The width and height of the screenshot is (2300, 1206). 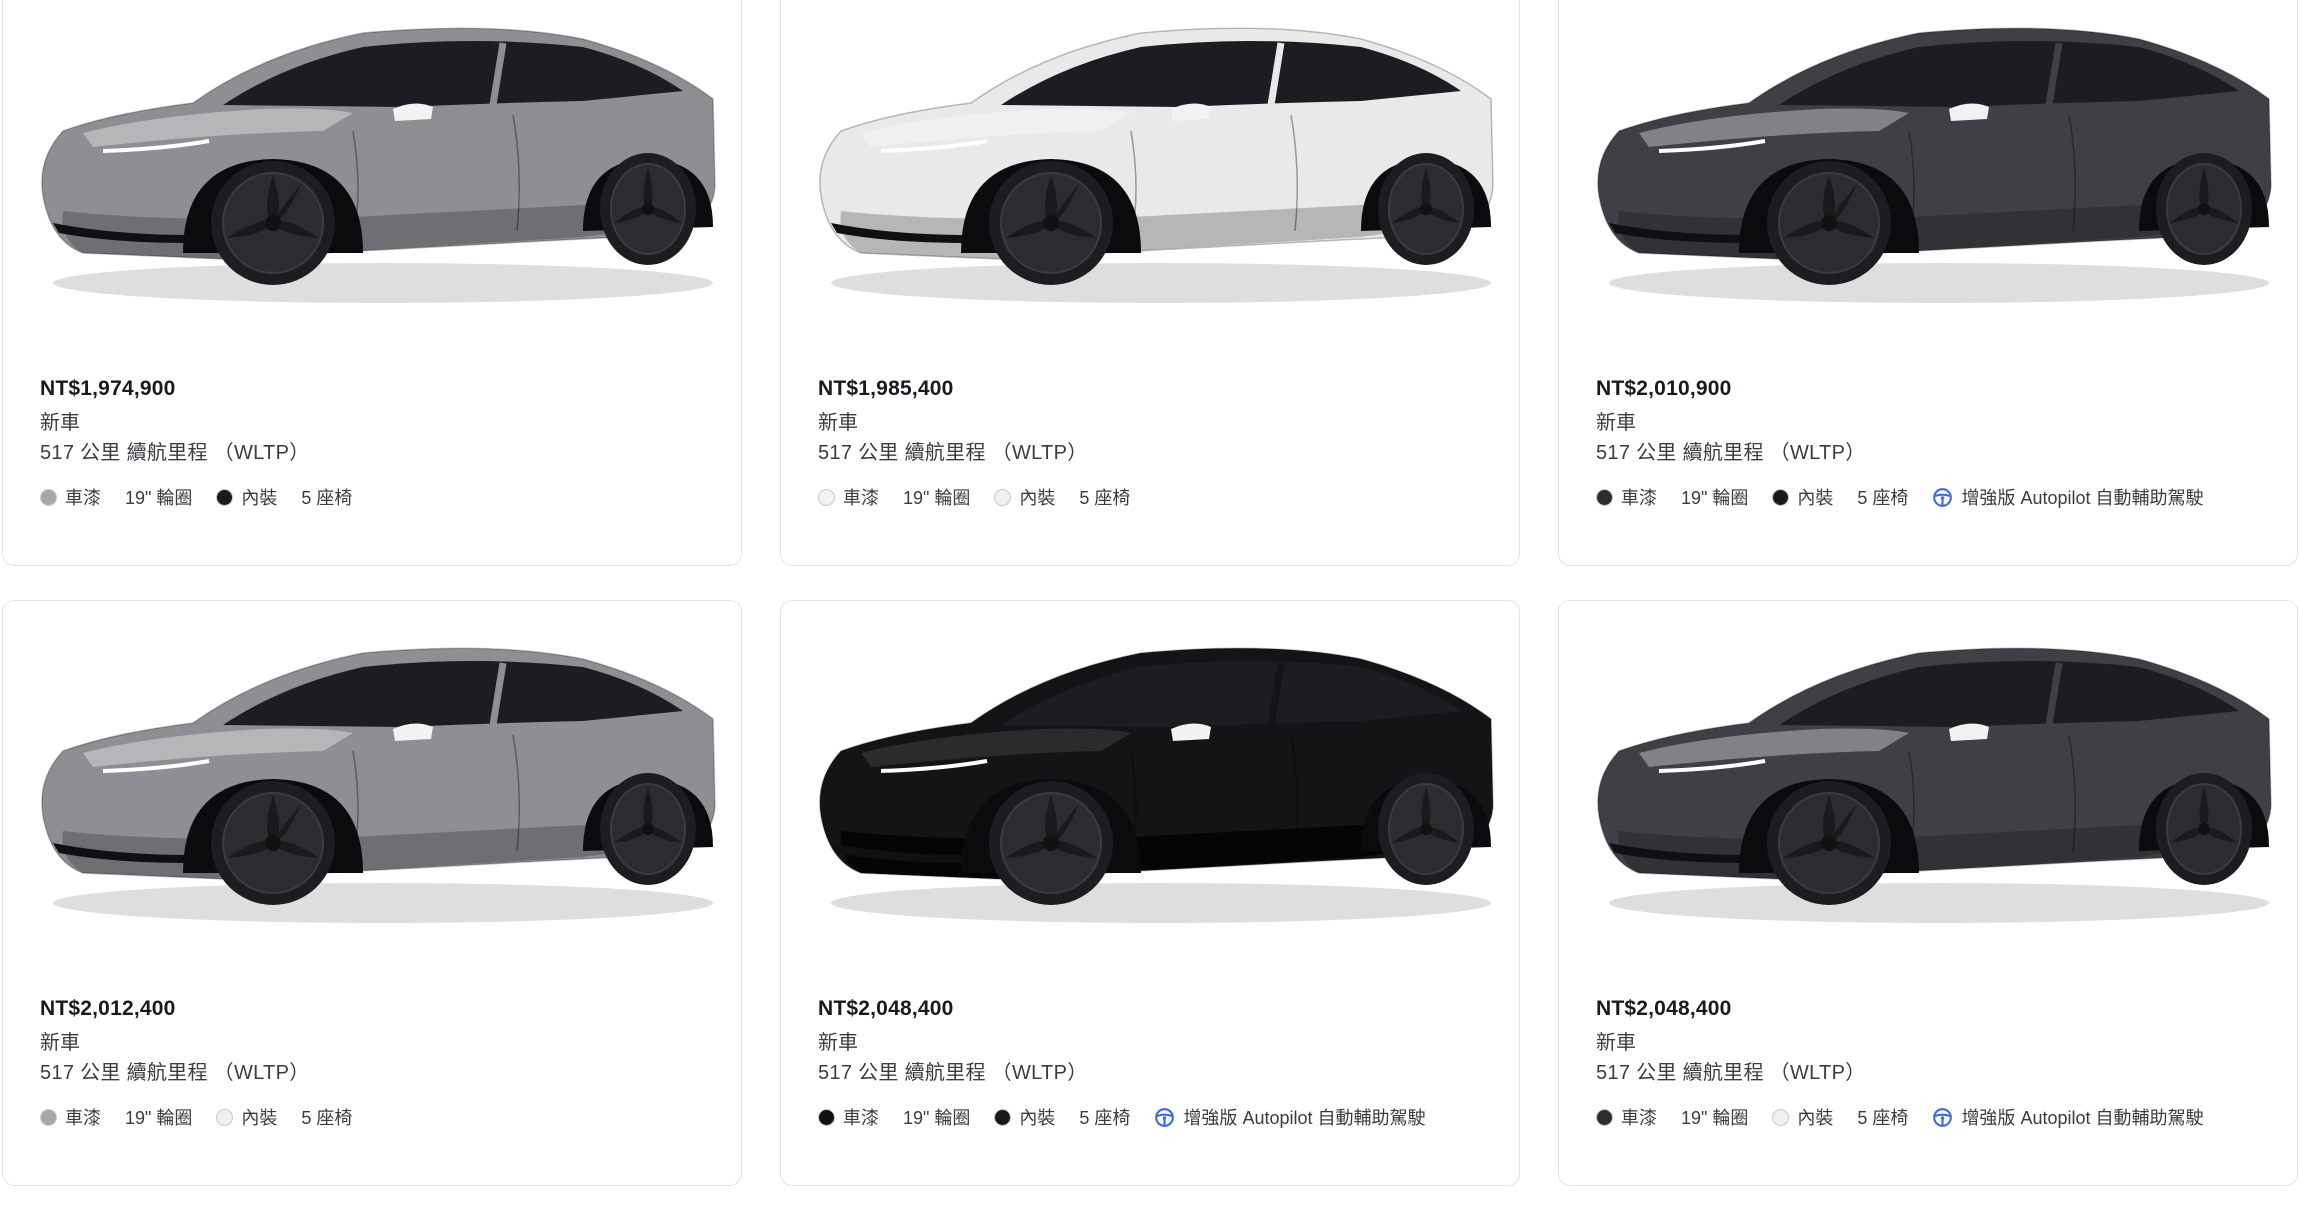 What do you see at coordinates (1664, 388) in the screenshot?
I see `price: NT$2,010,900` at bounding box center [1664, 388].